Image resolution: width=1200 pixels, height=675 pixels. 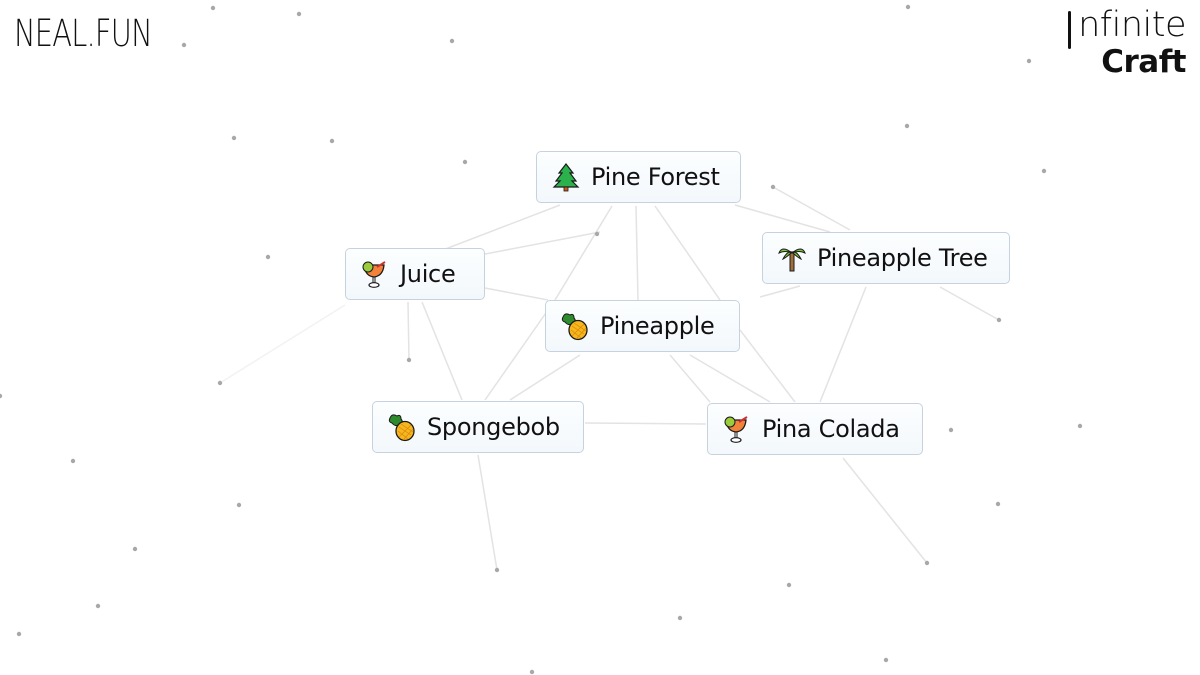 I want to click on element-item-spongebob: Spongebob, so click(x=478, y=427).